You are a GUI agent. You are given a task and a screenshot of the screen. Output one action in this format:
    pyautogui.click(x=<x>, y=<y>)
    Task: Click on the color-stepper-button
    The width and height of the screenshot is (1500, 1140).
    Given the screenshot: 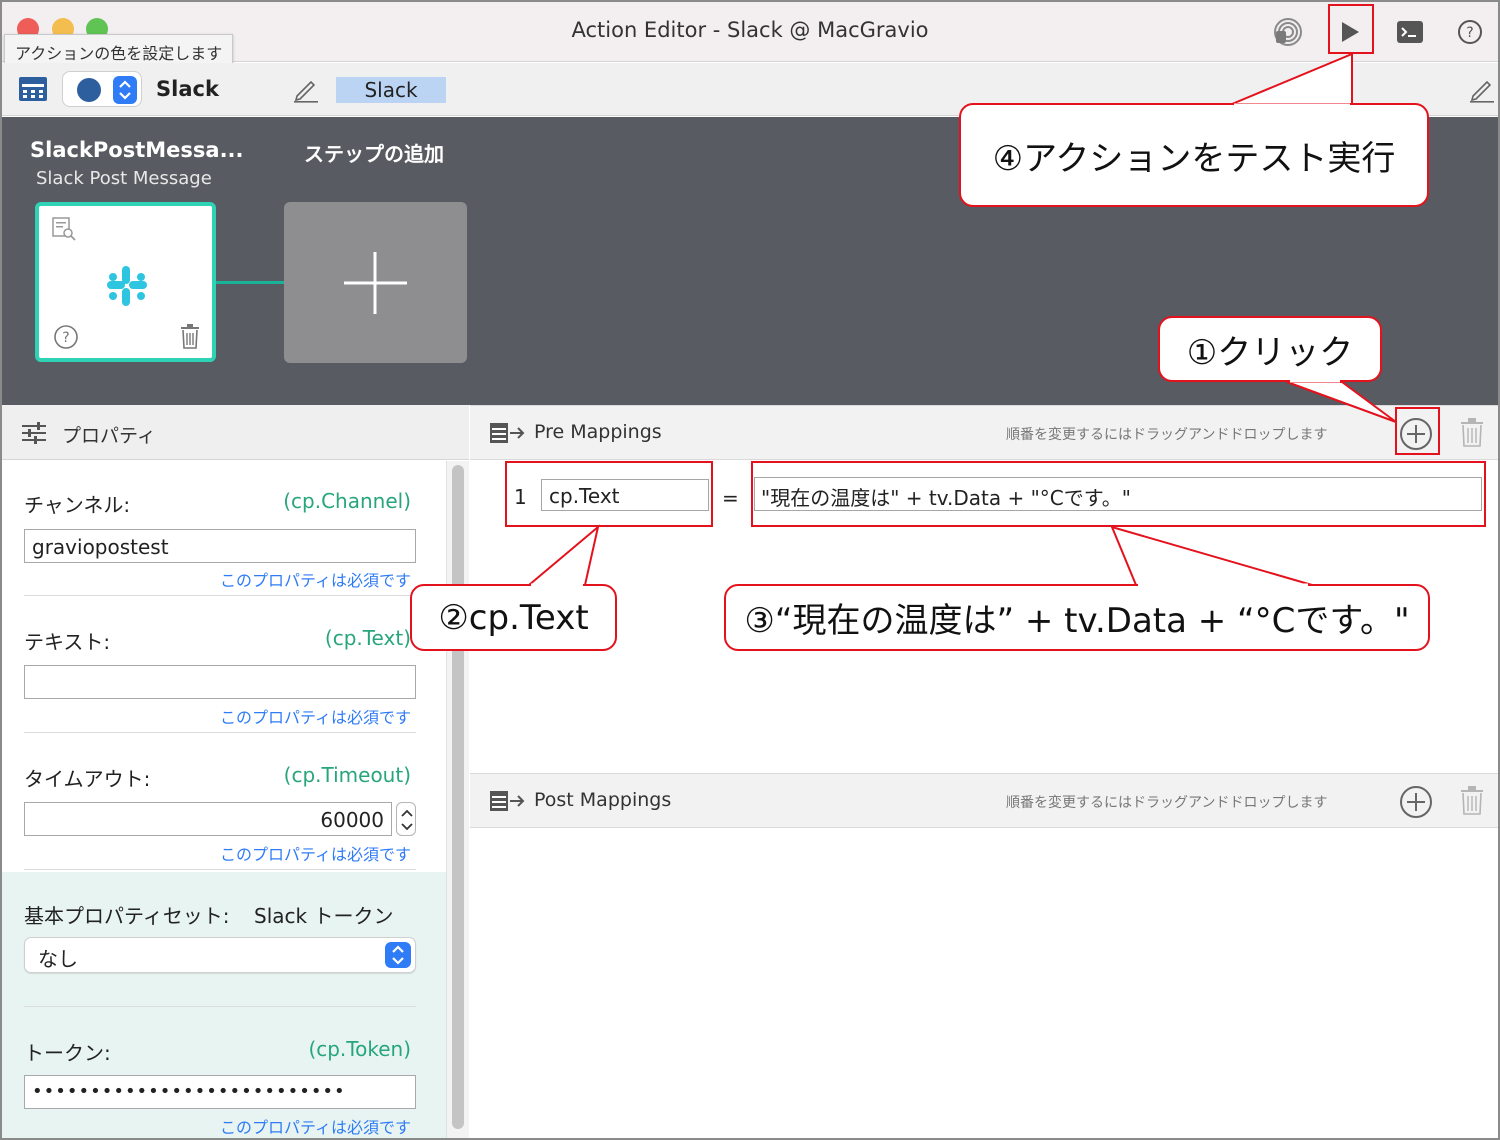 What is the action you would take?
    pyautogui.click(x=125, y=90)
    